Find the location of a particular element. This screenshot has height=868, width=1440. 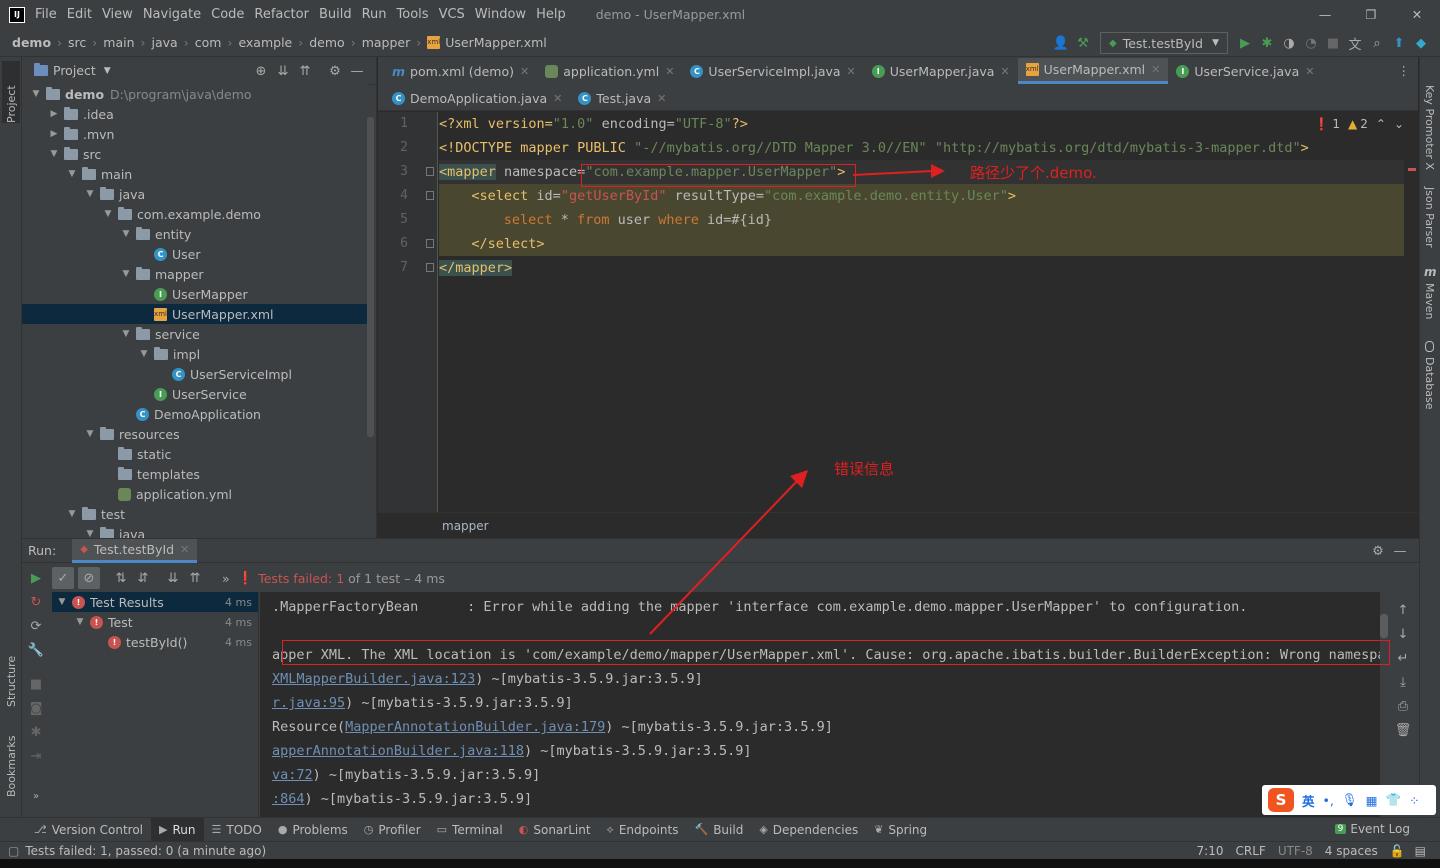

project-tree-item: ▼ impl is located at coordinates (195, 354).